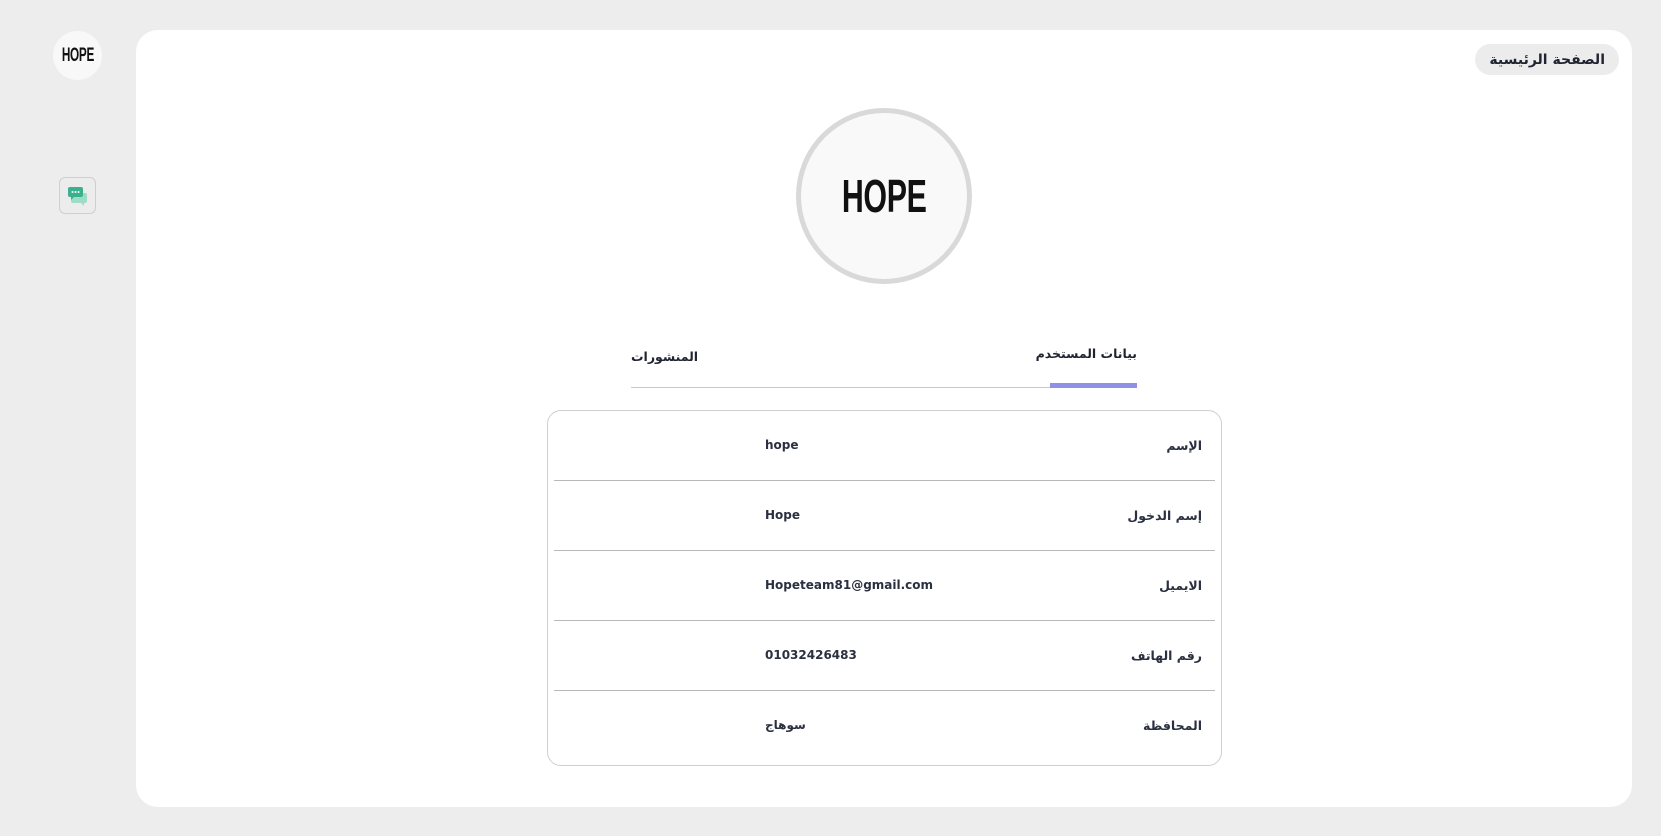  Describe the element at coordinates (1164, 515) in the screenshot. I see `field-label: إسم الدخول` at that location.